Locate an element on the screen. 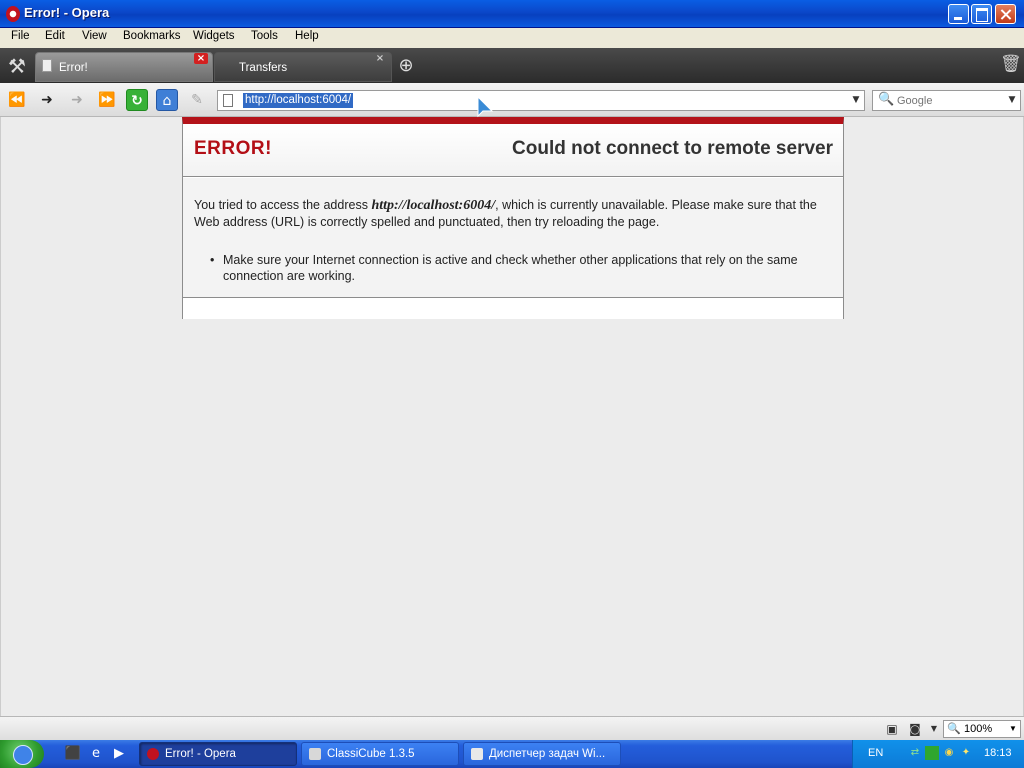  clock: 18:13 is located at coordinates (998, 753).